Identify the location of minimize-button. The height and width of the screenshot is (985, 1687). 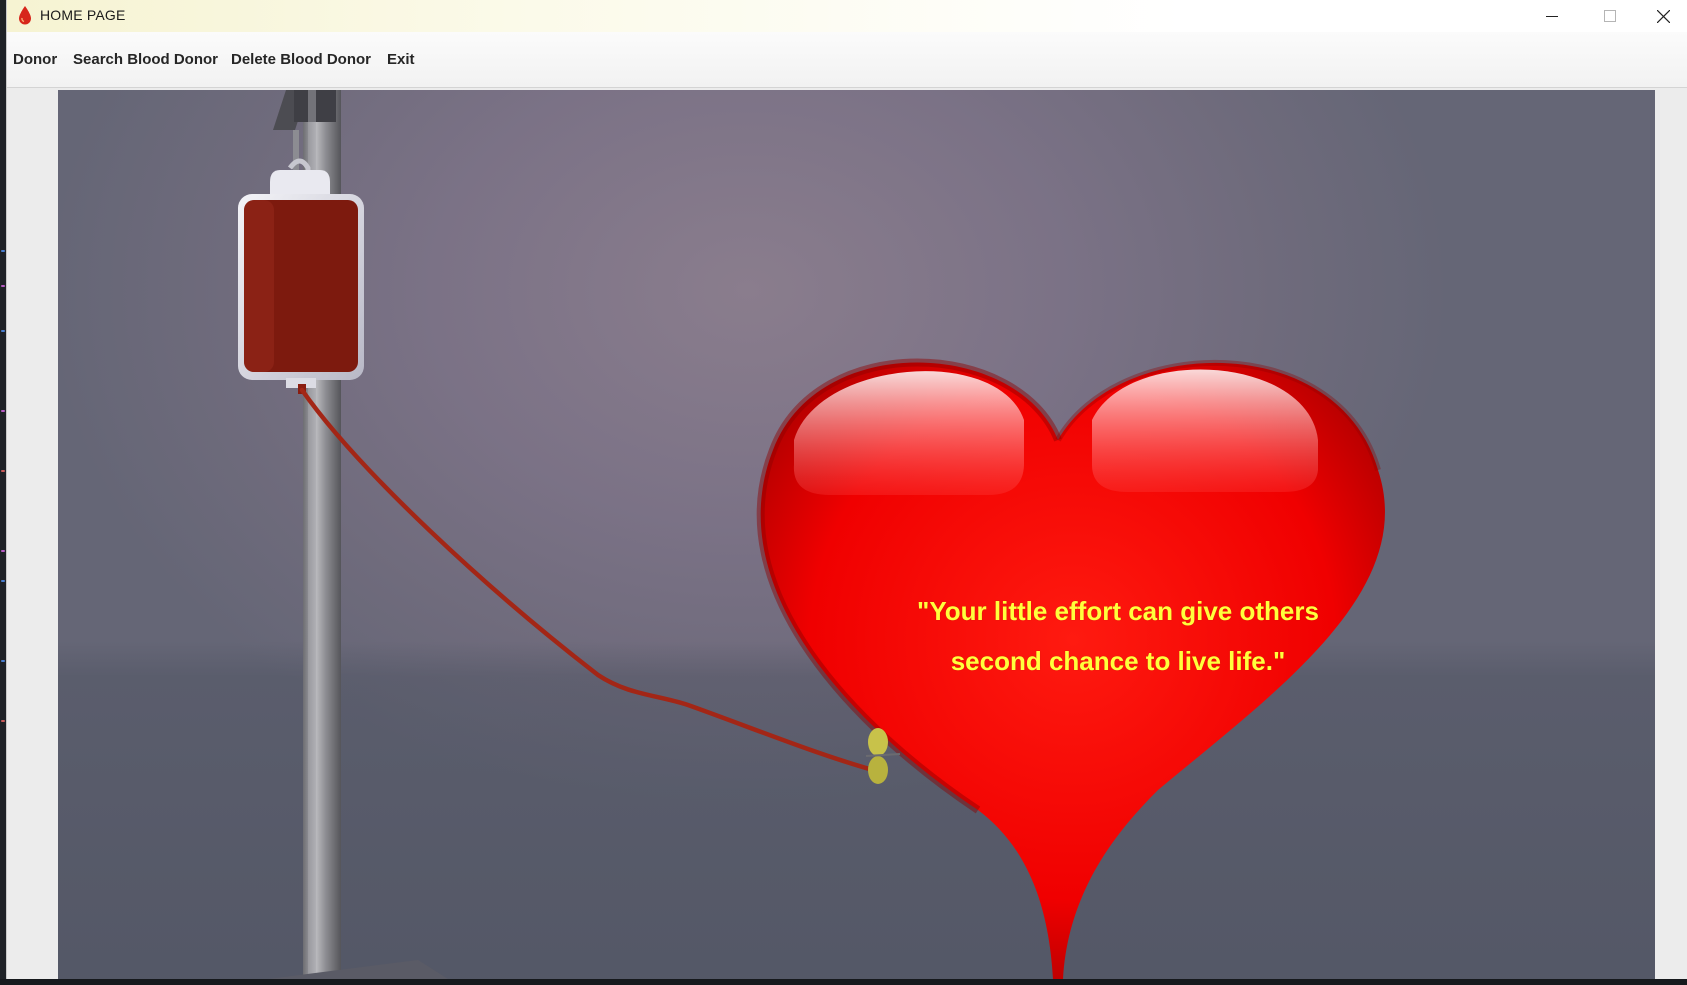
(1552, 16).